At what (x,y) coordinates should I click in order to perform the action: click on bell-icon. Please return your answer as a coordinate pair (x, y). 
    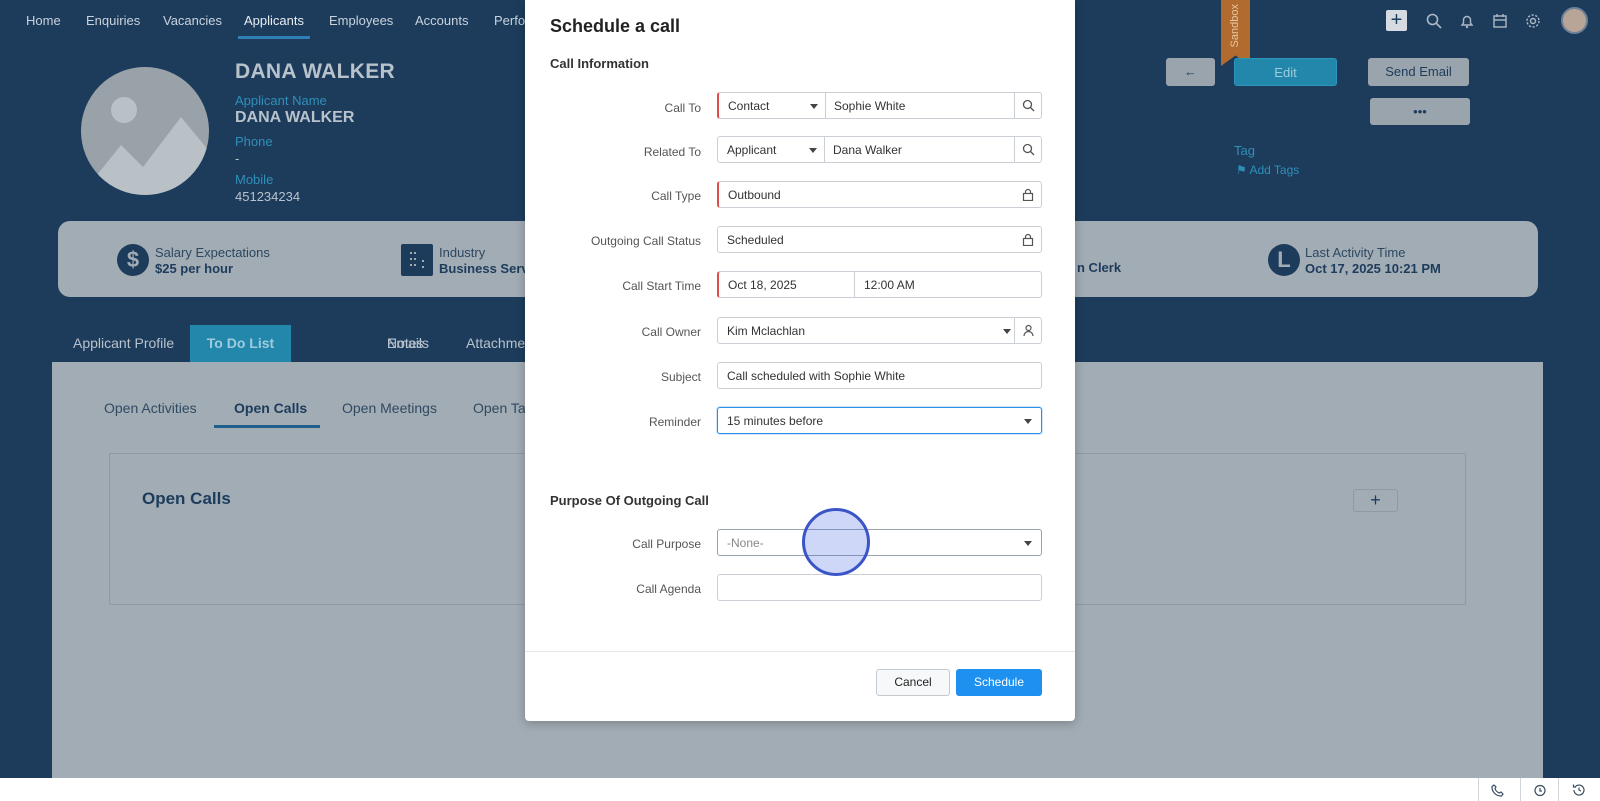
    Looking at the image, I should click on (1467, 21).